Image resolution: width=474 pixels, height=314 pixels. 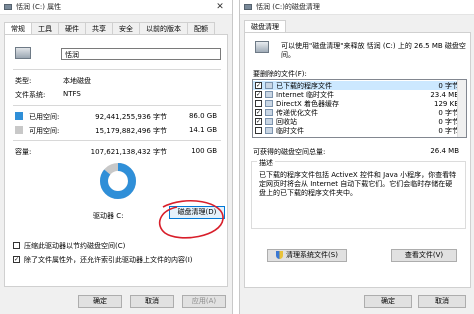 I want to click on drive-caption: 驱动器 C:, so click(x=108, y=216).